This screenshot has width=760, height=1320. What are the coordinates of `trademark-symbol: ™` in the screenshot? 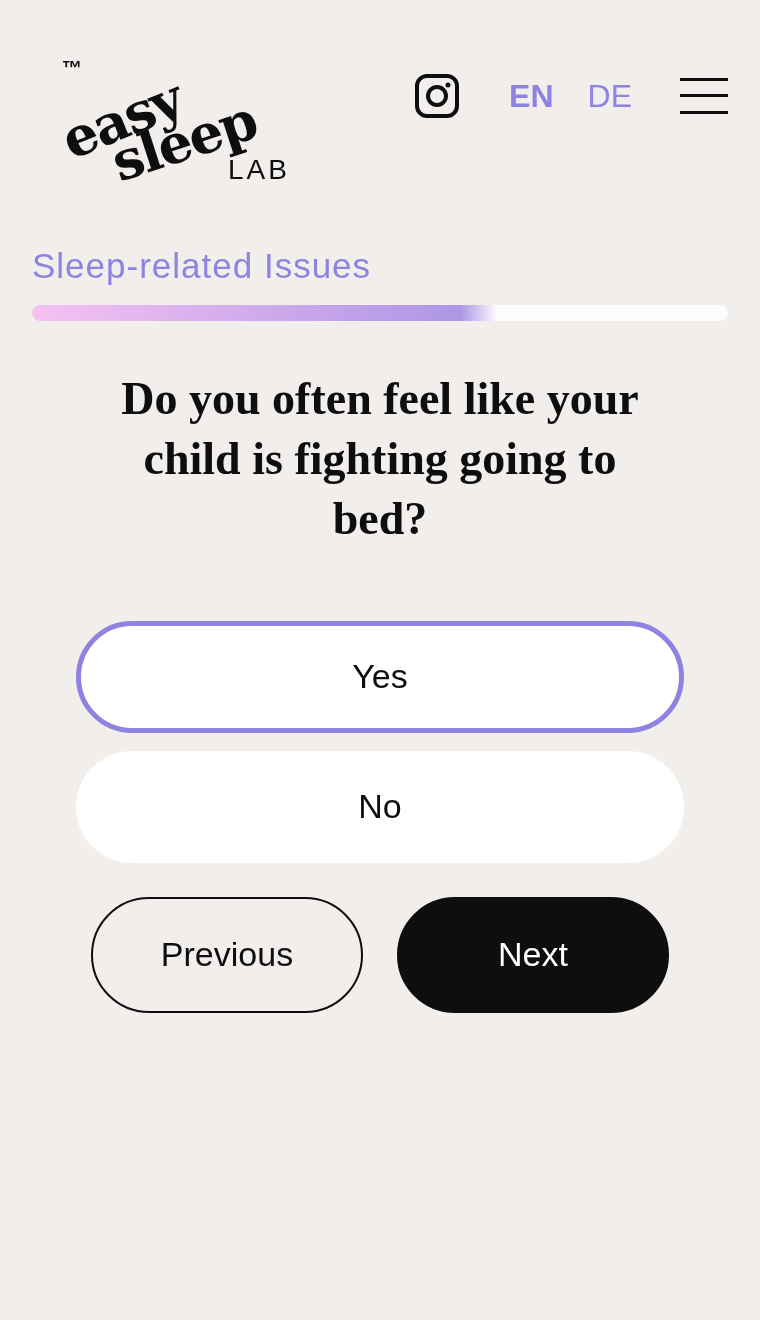 It's located at (72, 68).